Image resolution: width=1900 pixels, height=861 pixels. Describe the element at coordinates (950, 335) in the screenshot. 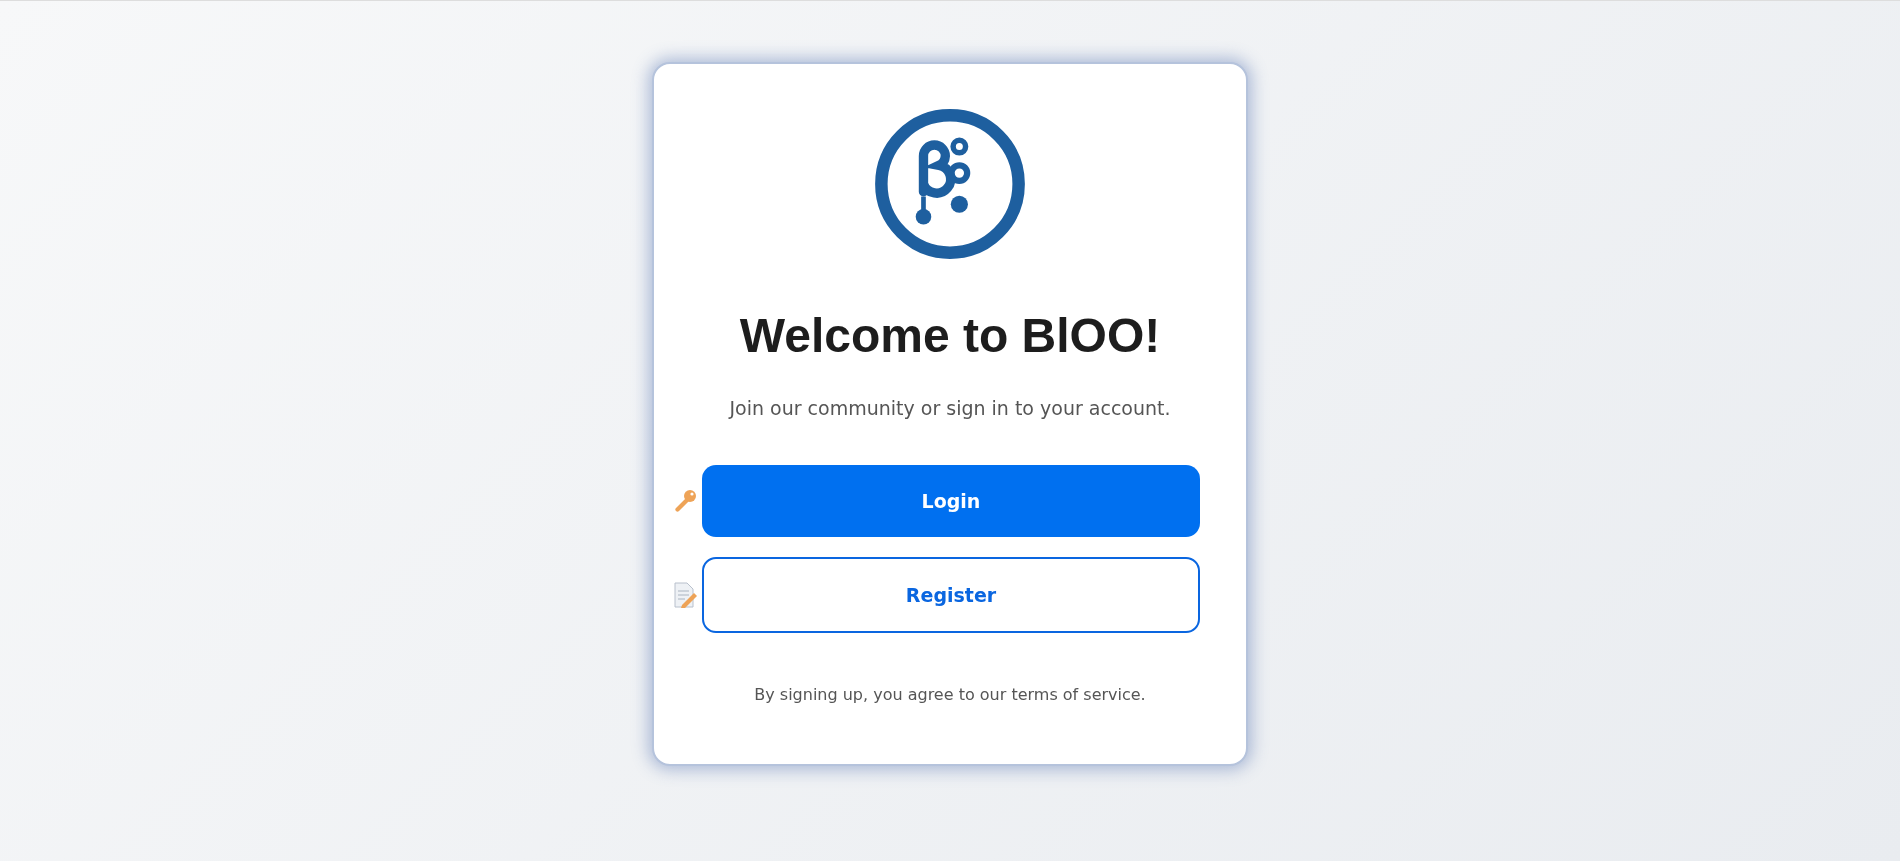

I see `welcome-heading: Welcome to BlOO!` at that location.